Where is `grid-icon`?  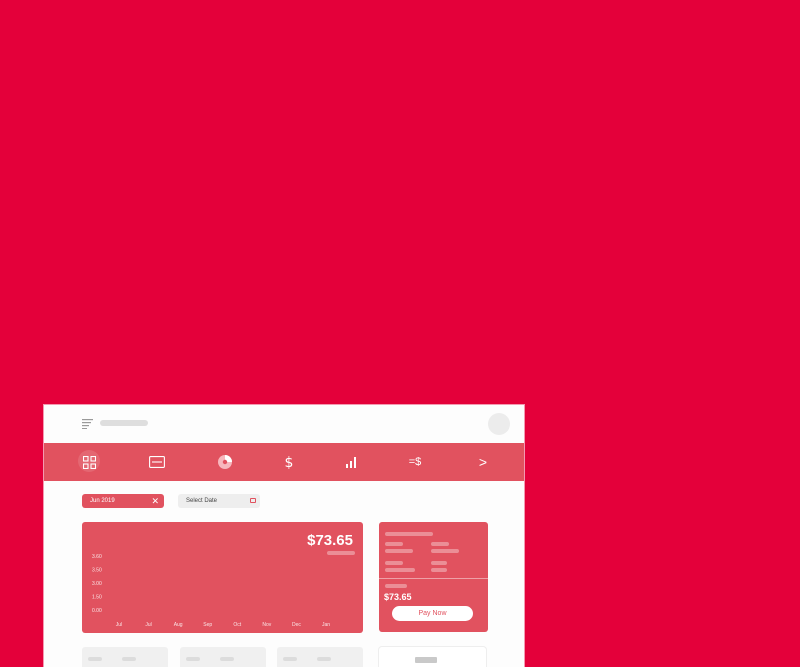
grid-icon is located at coordinates (89, 462).